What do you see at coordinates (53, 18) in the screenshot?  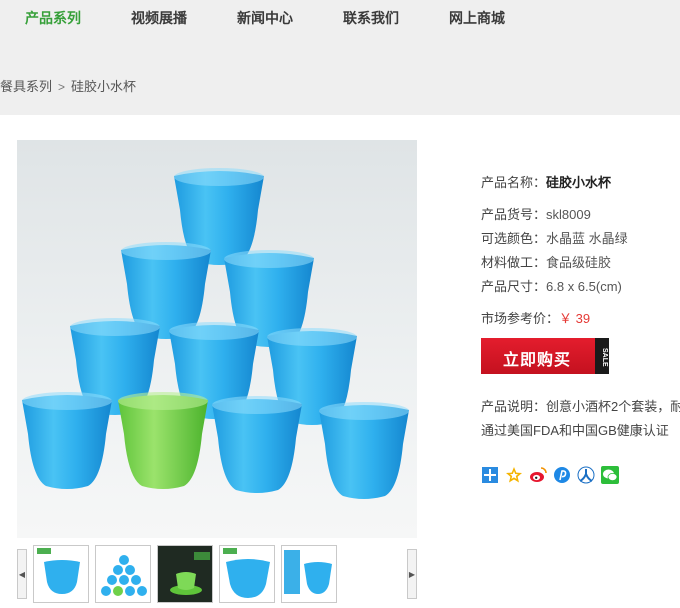 I see `nav-item-products: 产品系列` at bounding box center [53, 18].